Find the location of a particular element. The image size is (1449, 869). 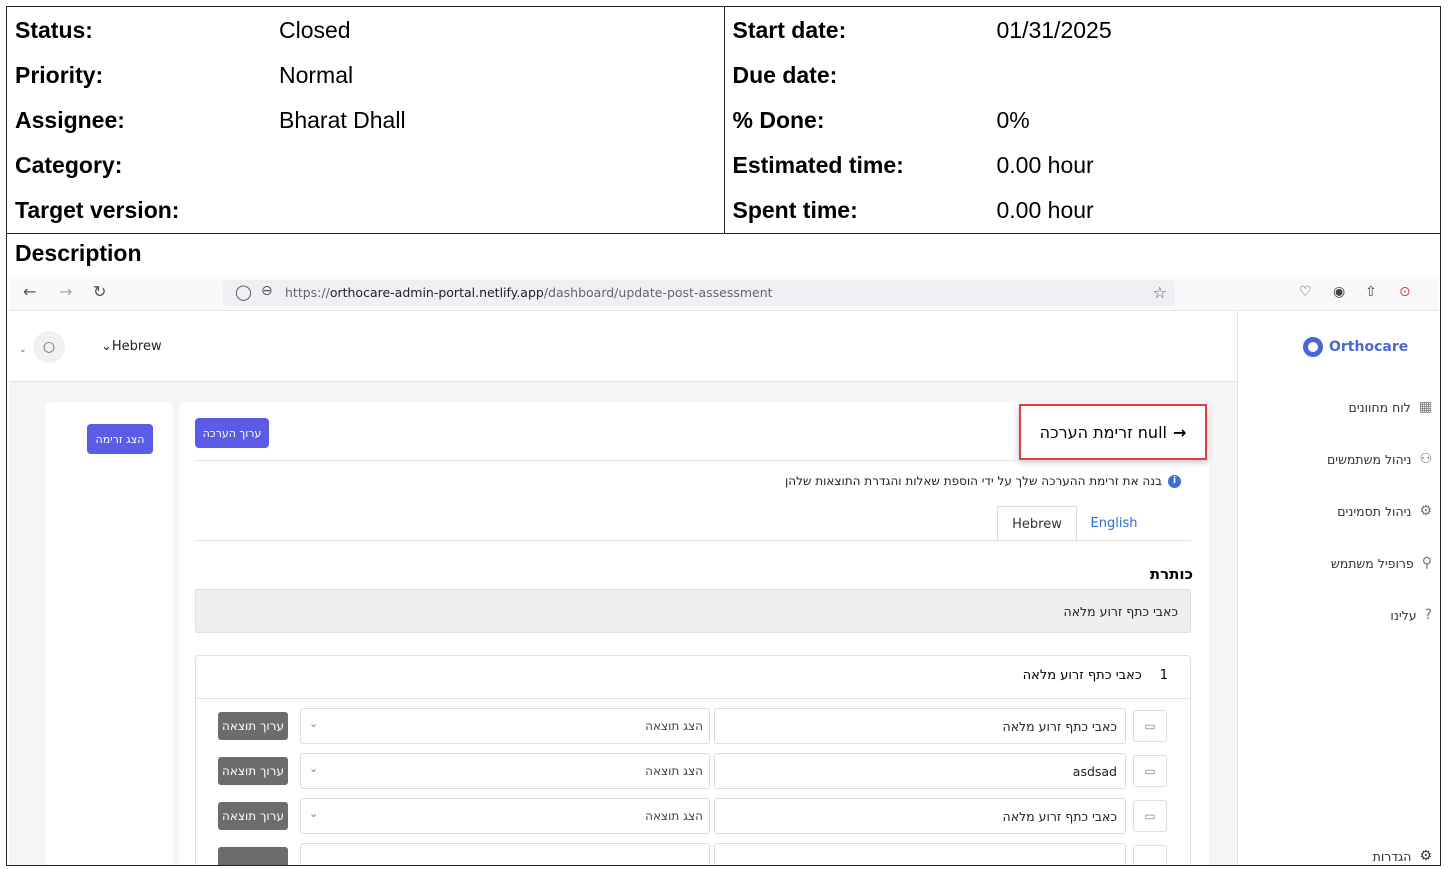

forward-icon: → is located at coordinates (65, 291).